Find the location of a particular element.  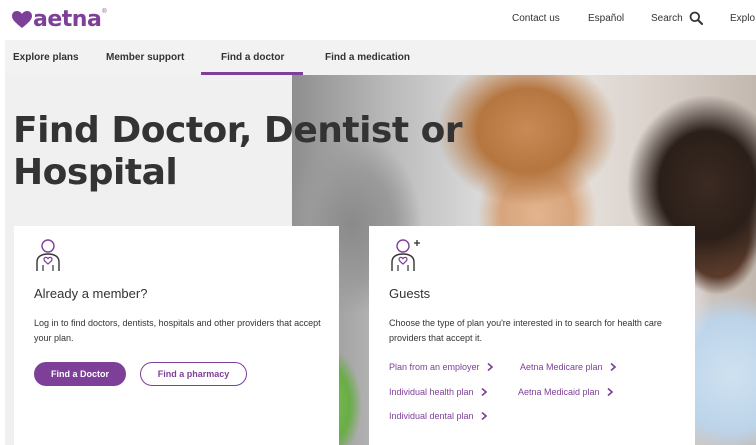

search-icon is located at coordinates (696, 18).